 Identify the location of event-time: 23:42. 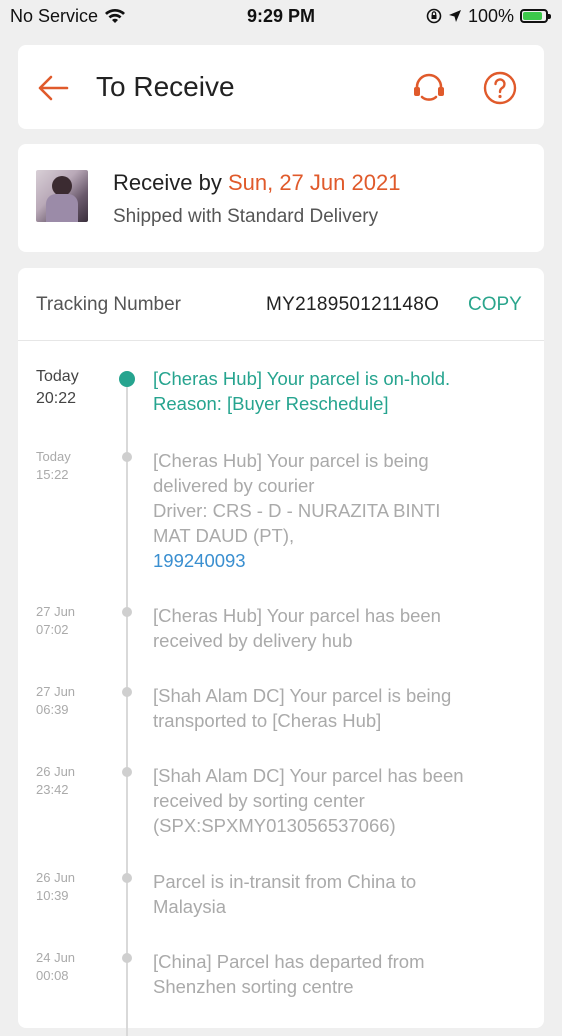
(52, 789).